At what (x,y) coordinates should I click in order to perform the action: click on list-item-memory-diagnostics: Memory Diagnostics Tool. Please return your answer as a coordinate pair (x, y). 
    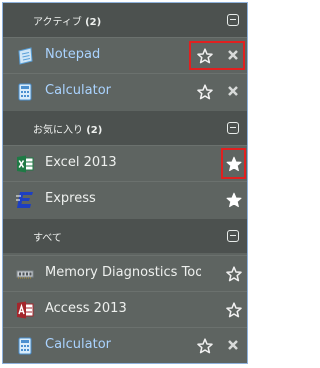
    Looking at the image, I should click on (125, 273).